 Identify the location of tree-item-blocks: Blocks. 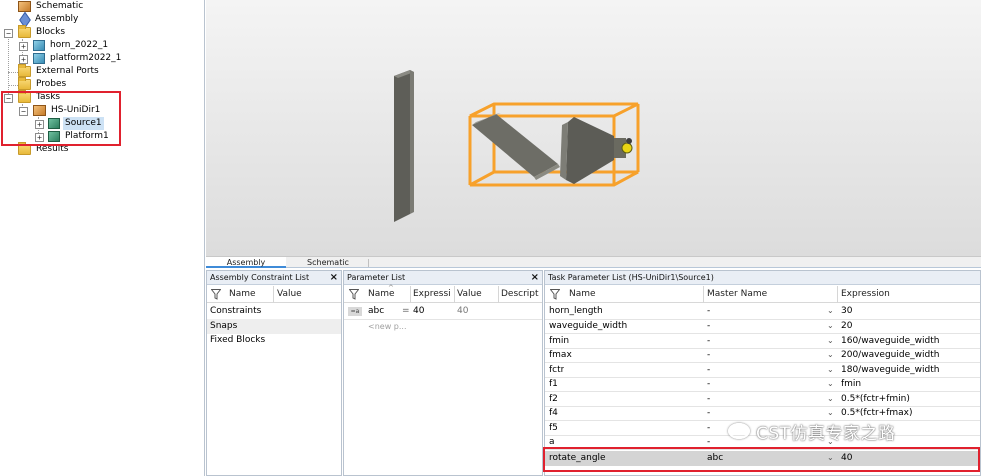
(42, 32).